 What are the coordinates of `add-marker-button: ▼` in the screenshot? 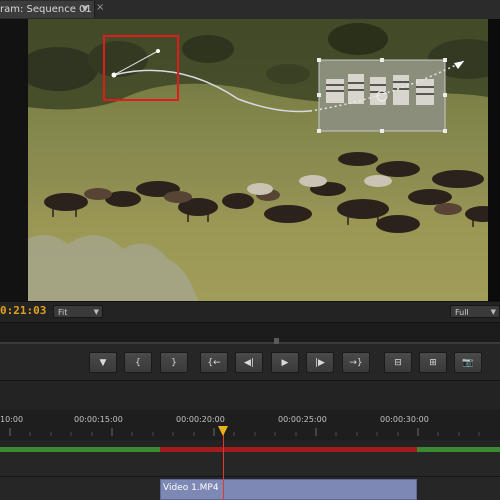 It's located at (103, 362).